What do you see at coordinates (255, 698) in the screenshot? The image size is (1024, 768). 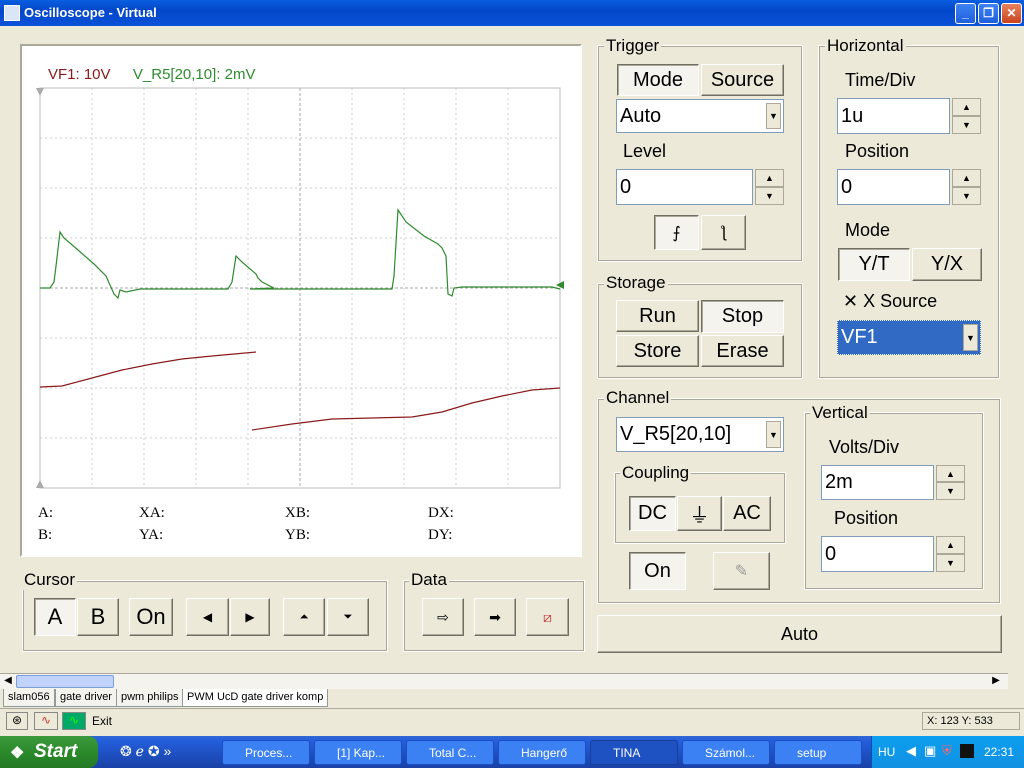 I see `tab-pwm-ucd: PWM UcD gate driver komp` at bounding box center [255, 698].